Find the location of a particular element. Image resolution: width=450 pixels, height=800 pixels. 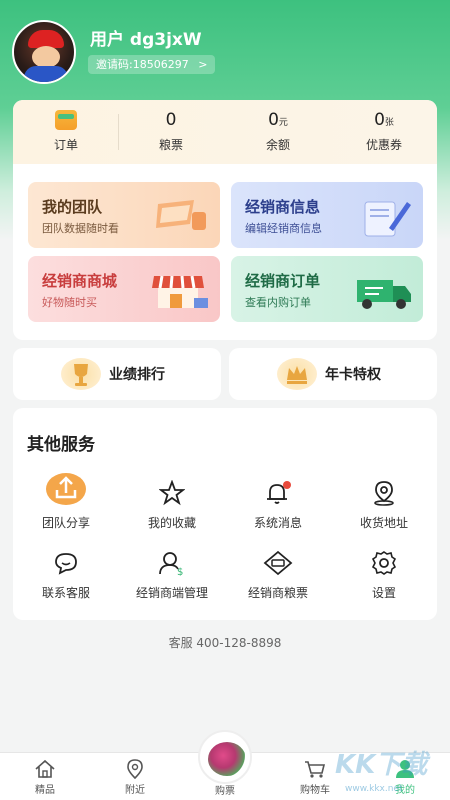

service-team-share: 团队分享 is located at coordinates (66, 501).